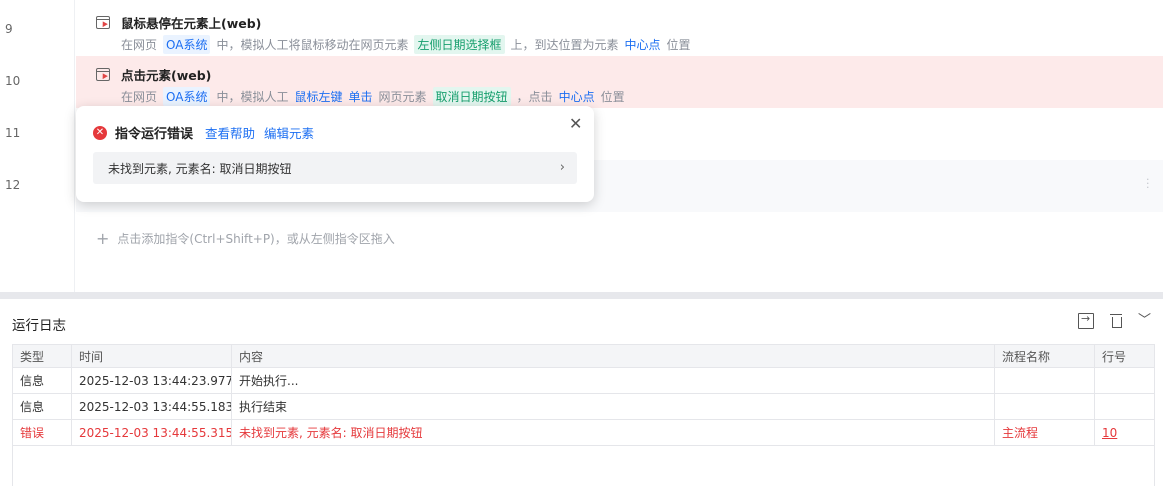 The height and width of the screenshot is (486, 1163). What do you see at coordinates (376, 96) in the screenshot?
I see `command-description: 在网页 OA系统 中，模拟人工 鼠标左键 单击 网页元素 取消日期按钮 ，点击 中心点 位置` at bounding box center [376, 96].